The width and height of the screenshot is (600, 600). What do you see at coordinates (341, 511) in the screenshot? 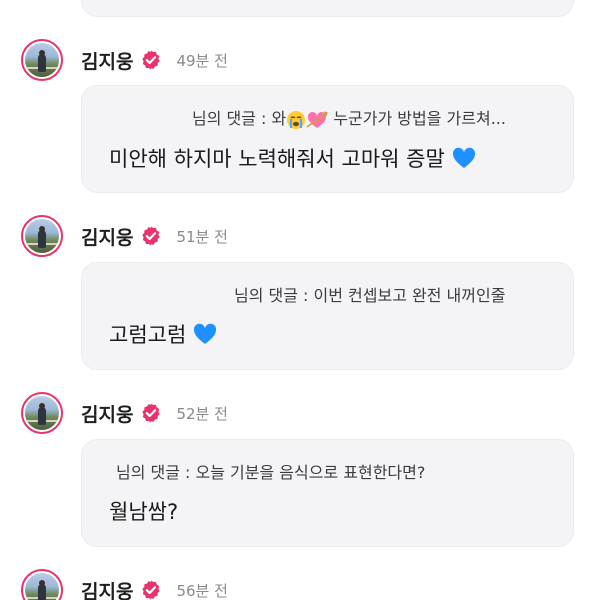
I see `comment-message: 월남쌈?` at bounding box center [341, 511].